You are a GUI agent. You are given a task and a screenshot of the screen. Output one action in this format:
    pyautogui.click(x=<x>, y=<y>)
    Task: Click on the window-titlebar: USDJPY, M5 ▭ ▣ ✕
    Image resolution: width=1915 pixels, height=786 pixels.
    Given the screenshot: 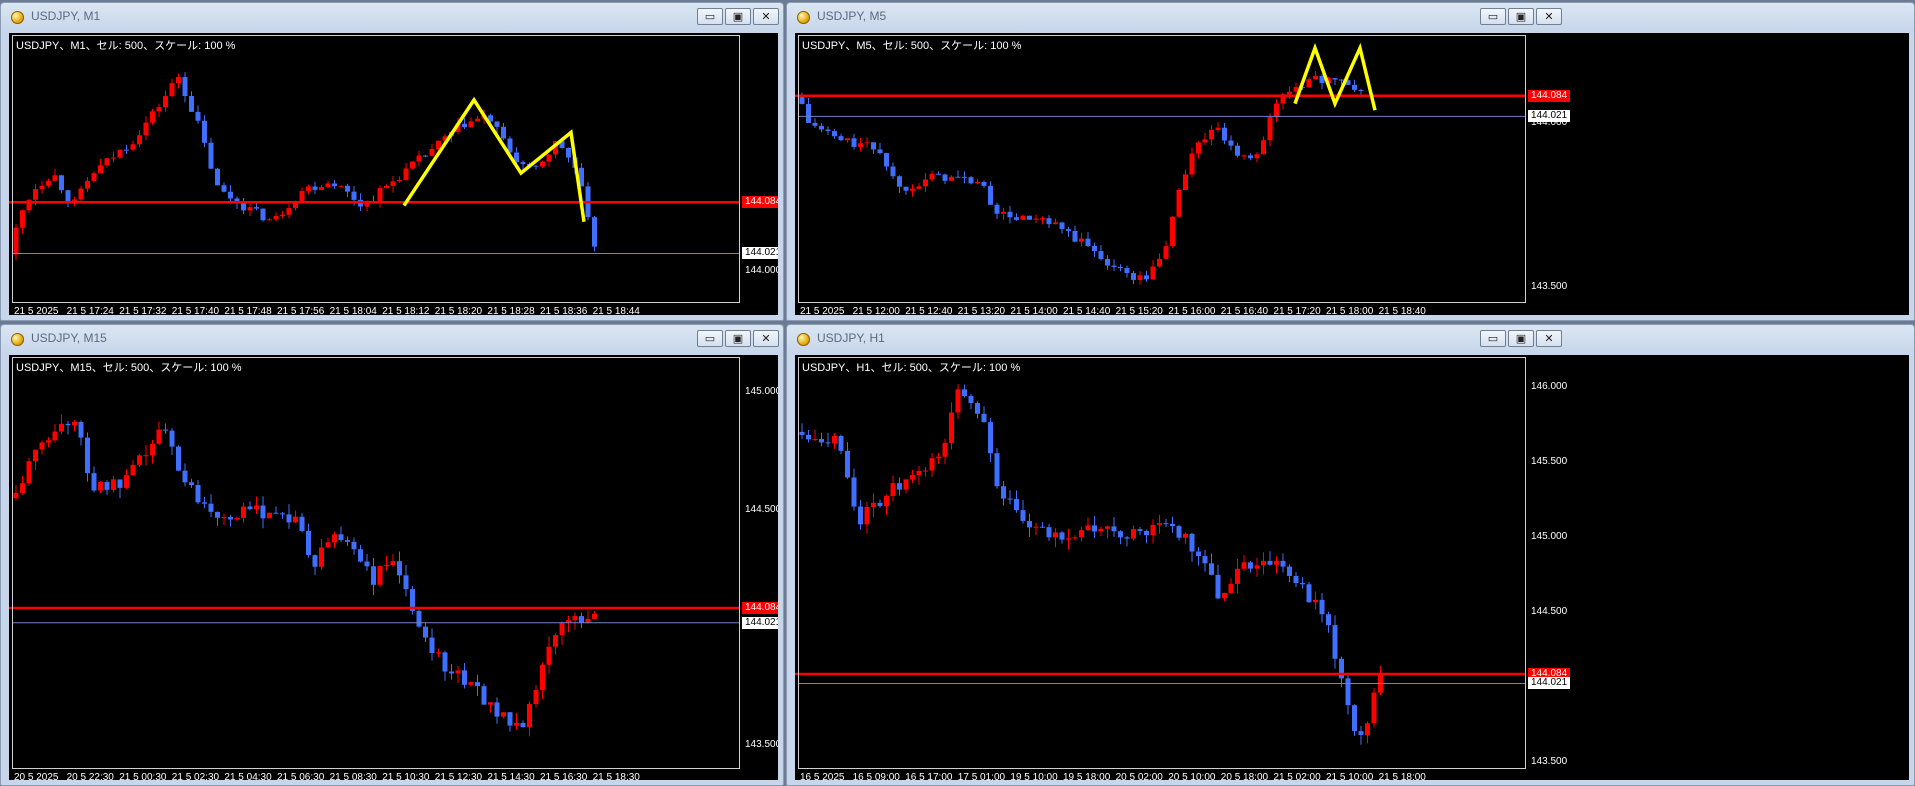 What is the action you would take?
    pyautogui.click(x=1350, y=17)
    